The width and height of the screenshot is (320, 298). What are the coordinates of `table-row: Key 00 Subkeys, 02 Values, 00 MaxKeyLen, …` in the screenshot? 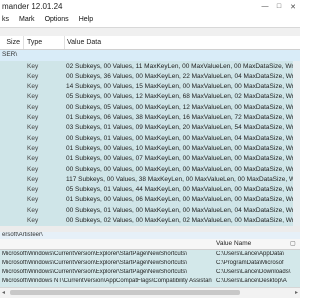 It's located at (150, 221).